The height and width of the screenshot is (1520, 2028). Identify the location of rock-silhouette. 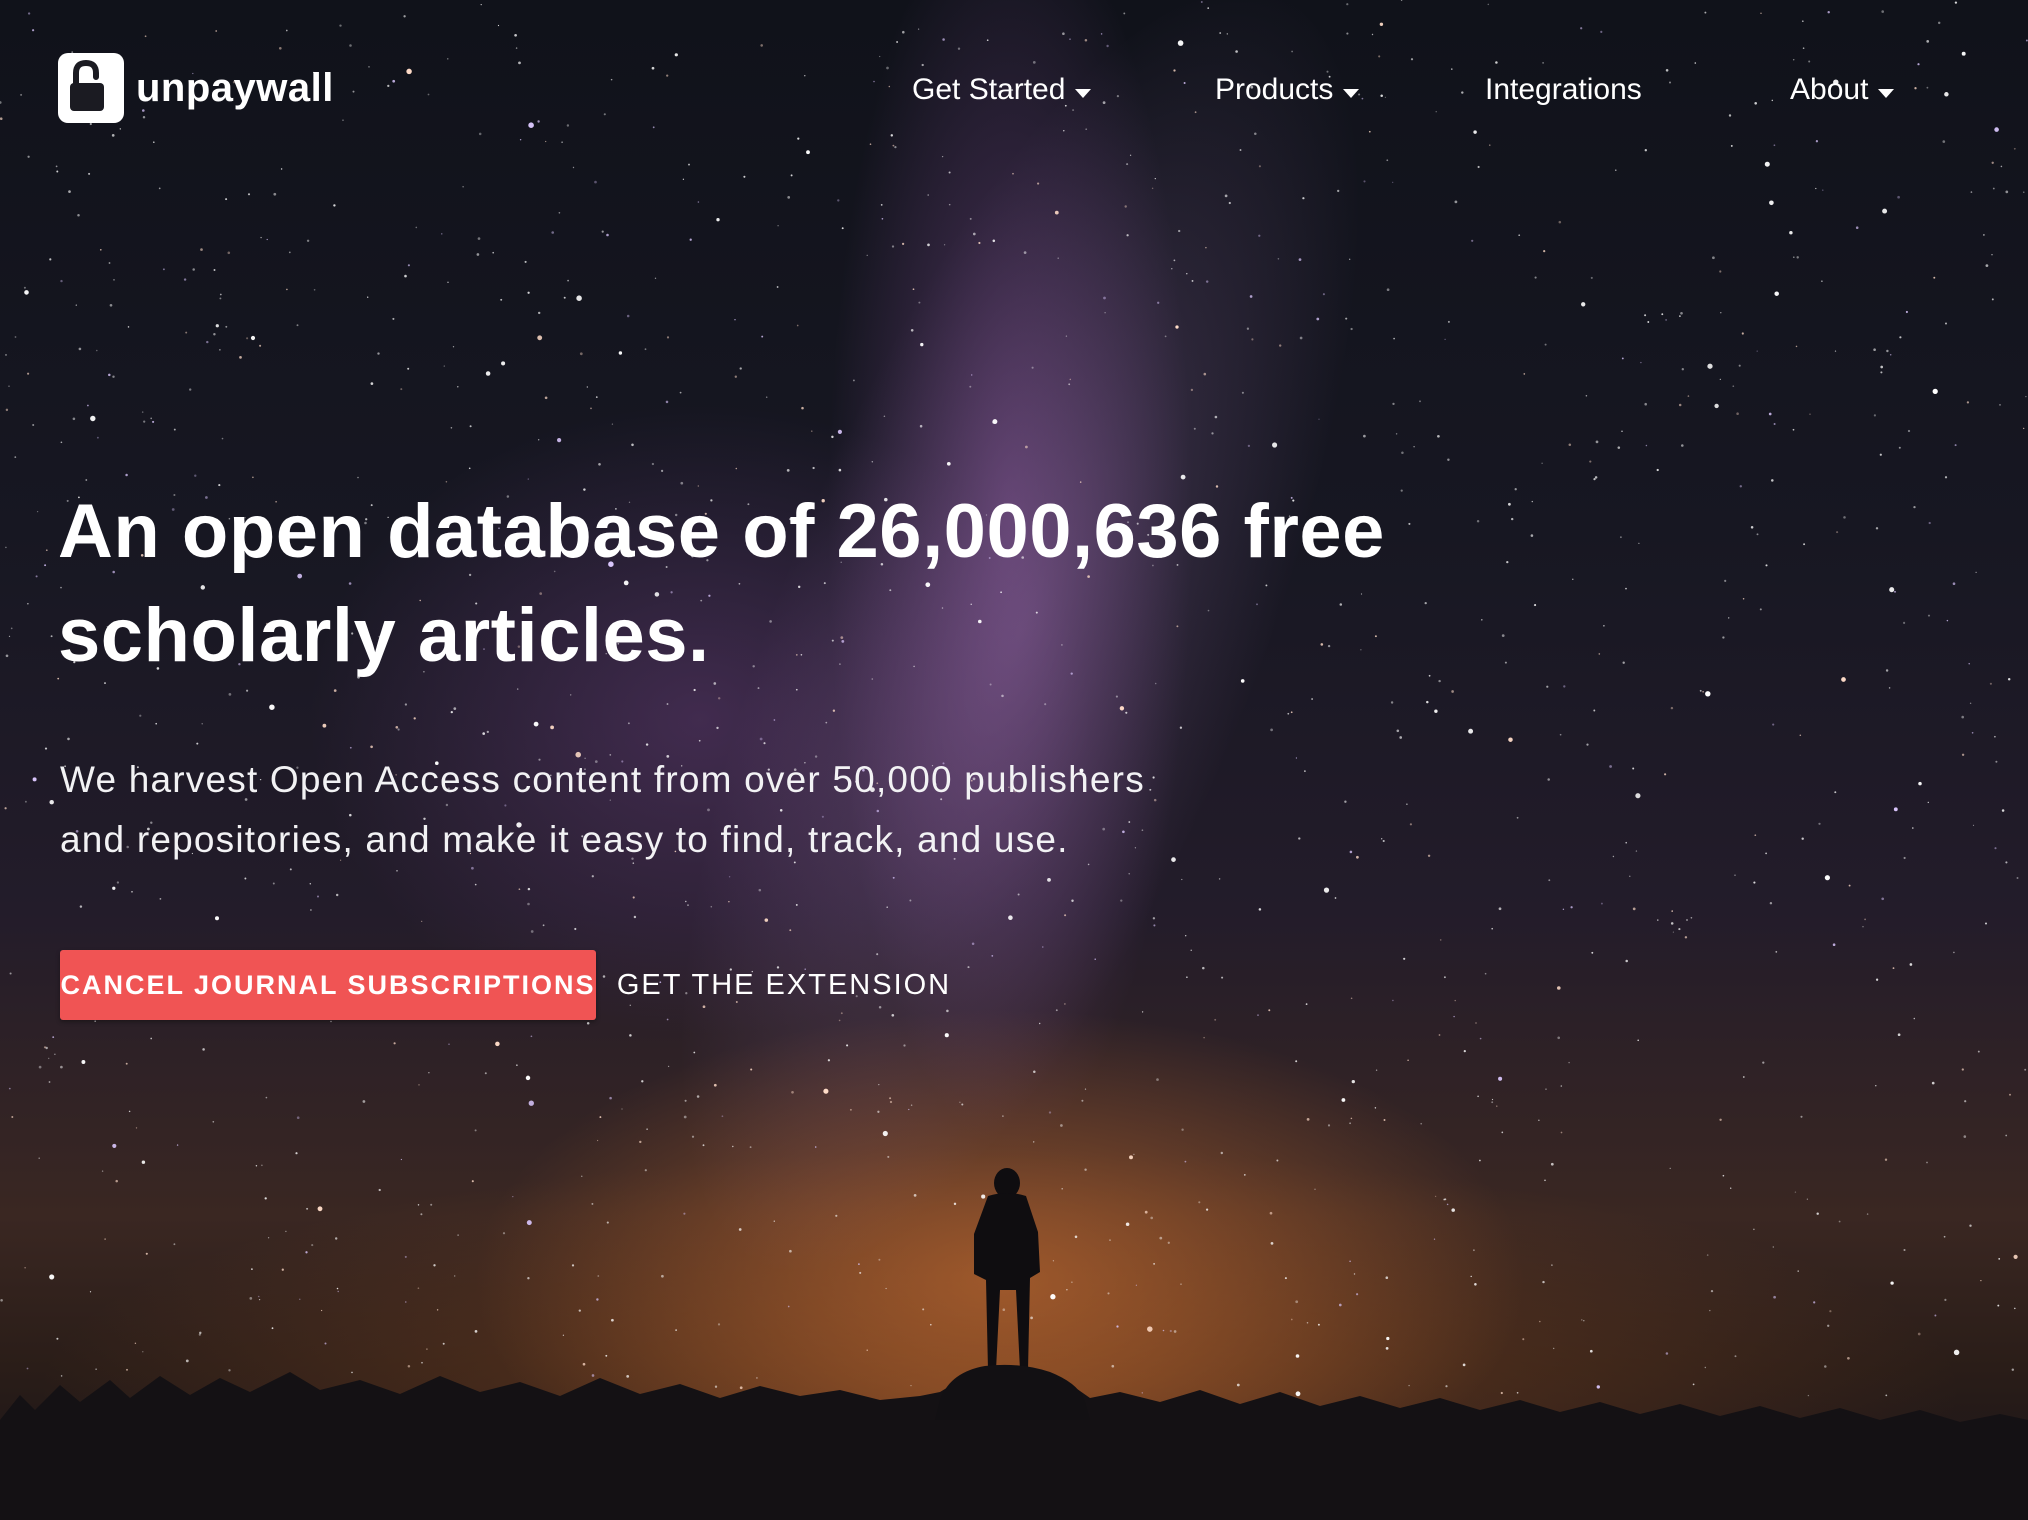
(1012, 1392).